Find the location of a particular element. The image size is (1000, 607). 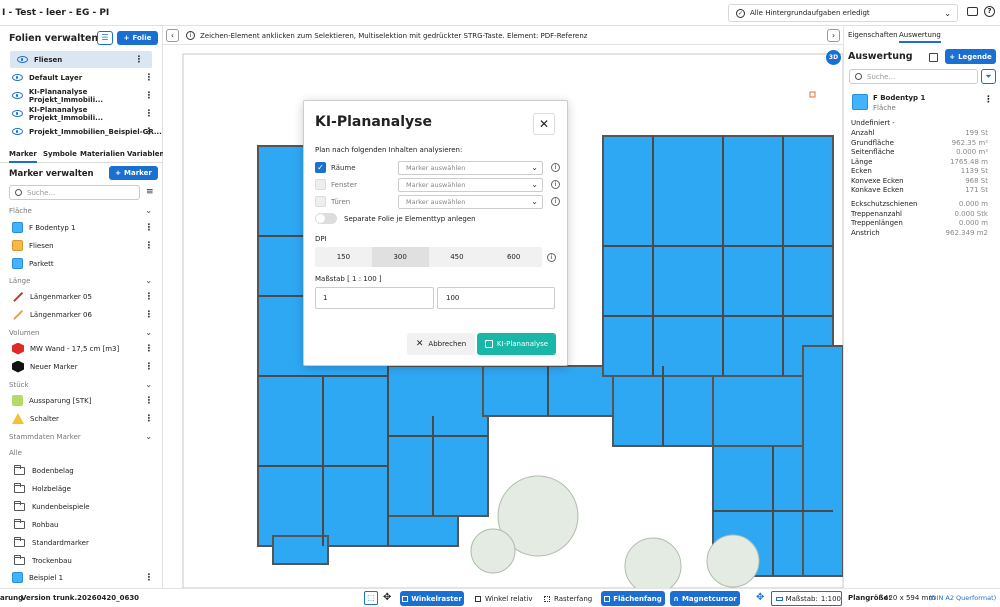

scale-input-a: 1 is located at coordinates (374, 298).